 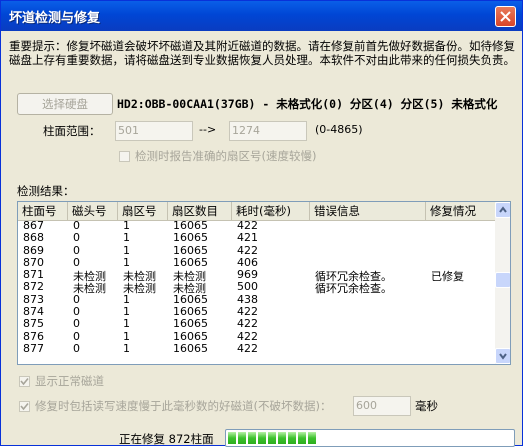 I want to click on accurate-sector-label: 检测时报告准确的扇区号(速度较慢), so click(x=226, y=156).